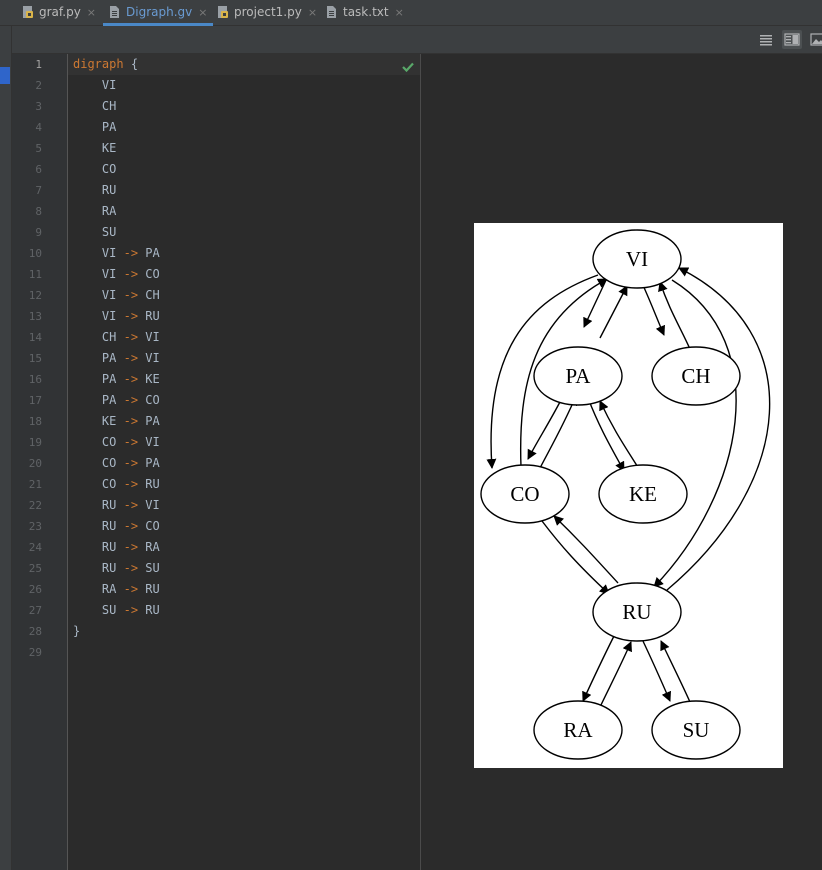 This screenshot has height=870, width=822. I want to click on line-number: 27, so click(35, 610).